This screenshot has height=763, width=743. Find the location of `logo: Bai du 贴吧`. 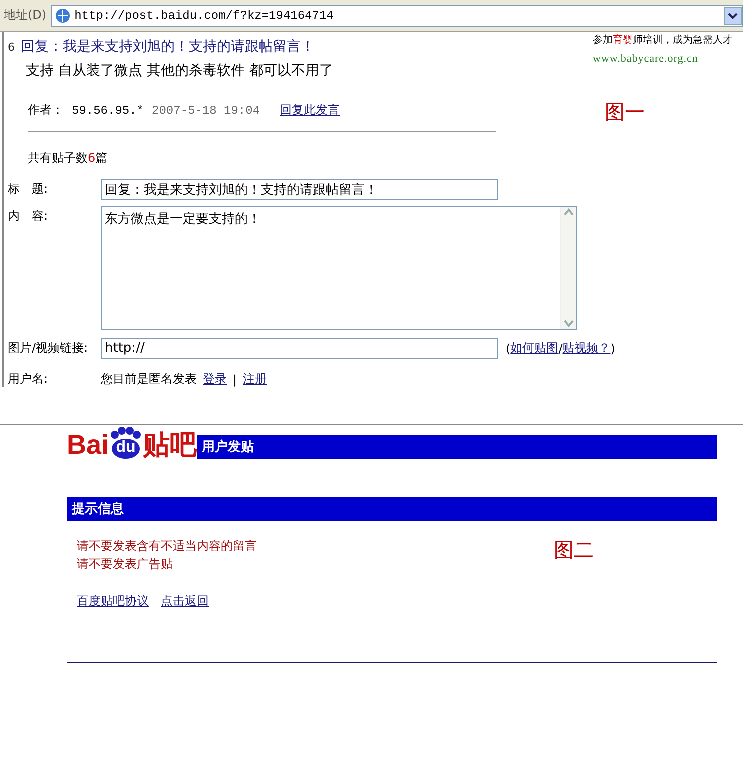

logo: Bai du 贴吧 is located at coordinates (132, 443).